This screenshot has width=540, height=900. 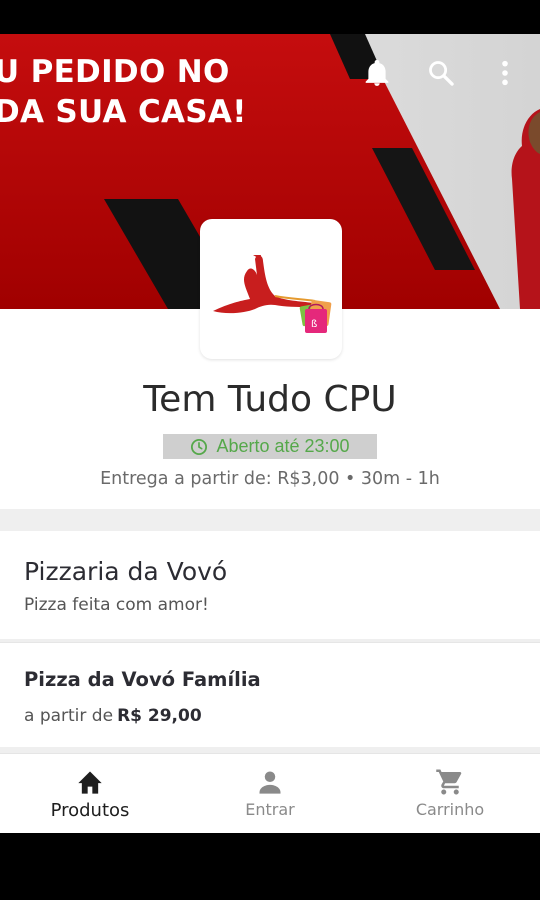 I want to click on open-status-text: Aberto até 23:00, so click(x=283, y=446).